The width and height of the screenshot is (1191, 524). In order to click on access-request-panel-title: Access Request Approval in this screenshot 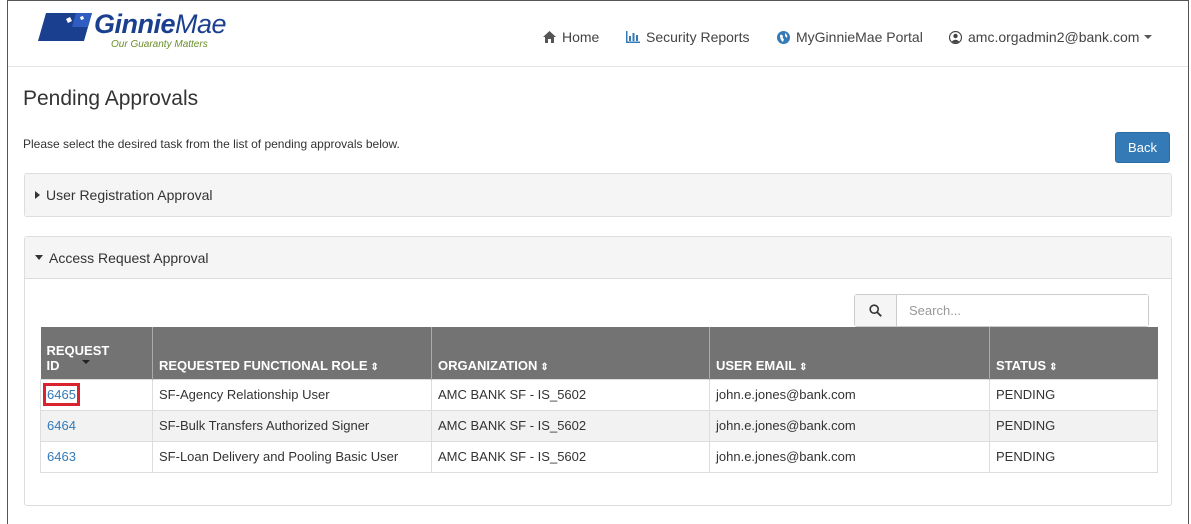, I will do `click(129, 257)`.